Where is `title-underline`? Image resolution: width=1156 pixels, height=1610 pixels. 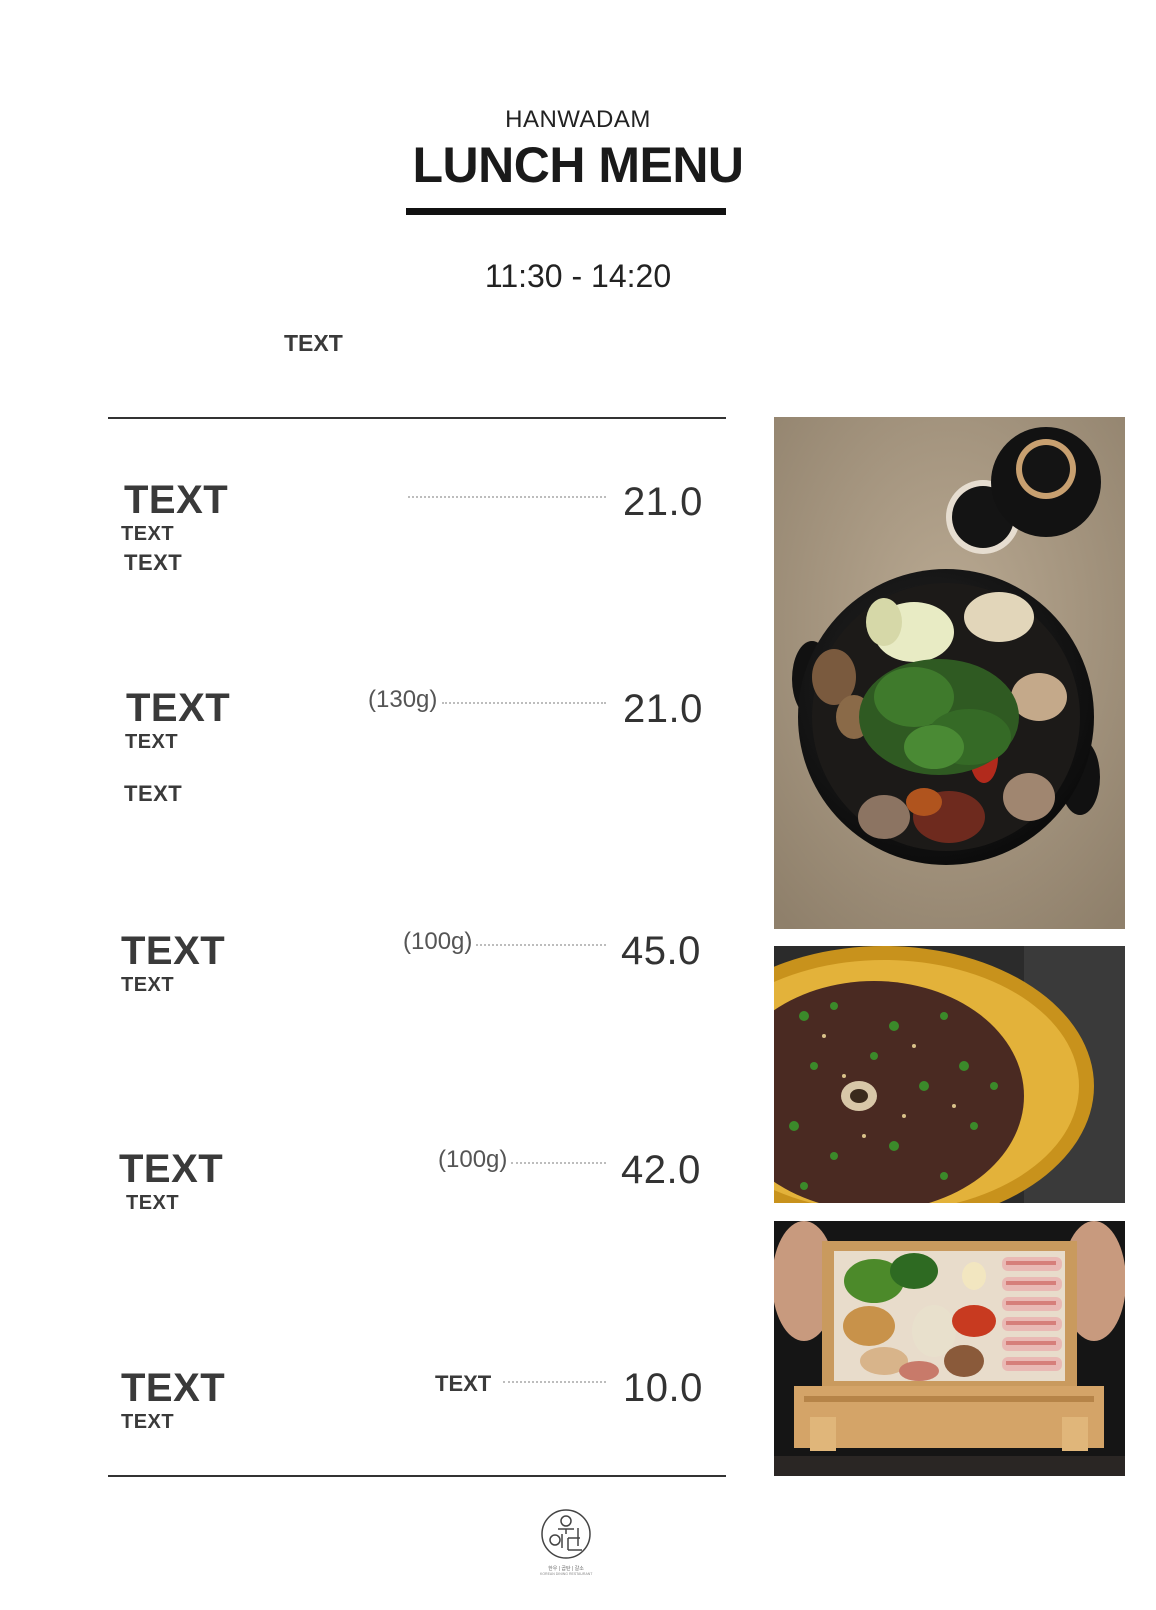 title-underline is located at coordinates (566, 211).